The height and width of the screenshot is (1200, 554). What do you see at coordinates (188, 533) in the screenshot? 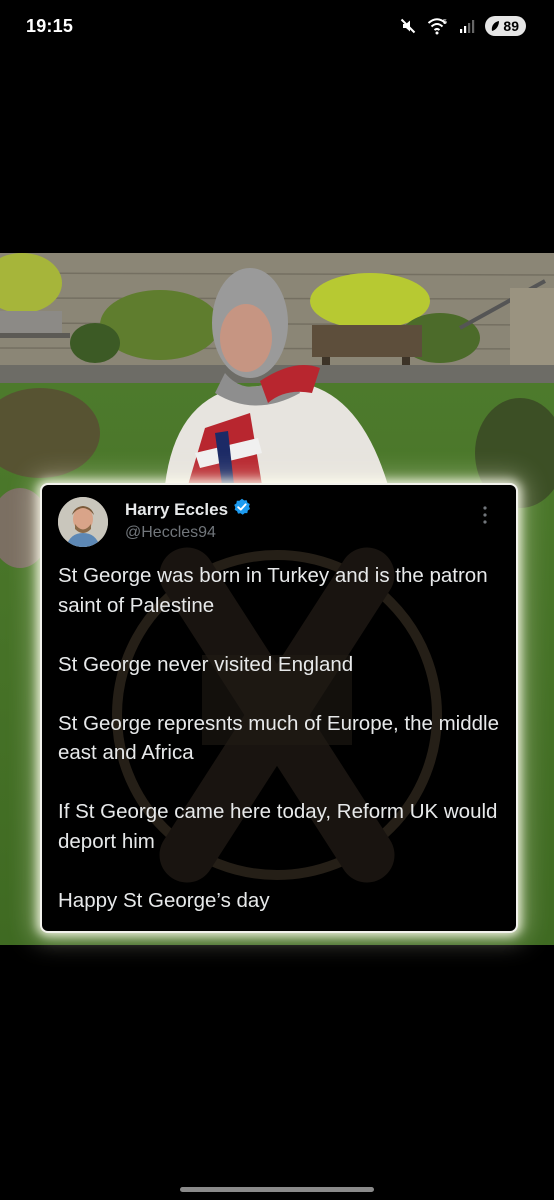
I see `author-handle: @Heccles94` at bounding box center [188, 533].